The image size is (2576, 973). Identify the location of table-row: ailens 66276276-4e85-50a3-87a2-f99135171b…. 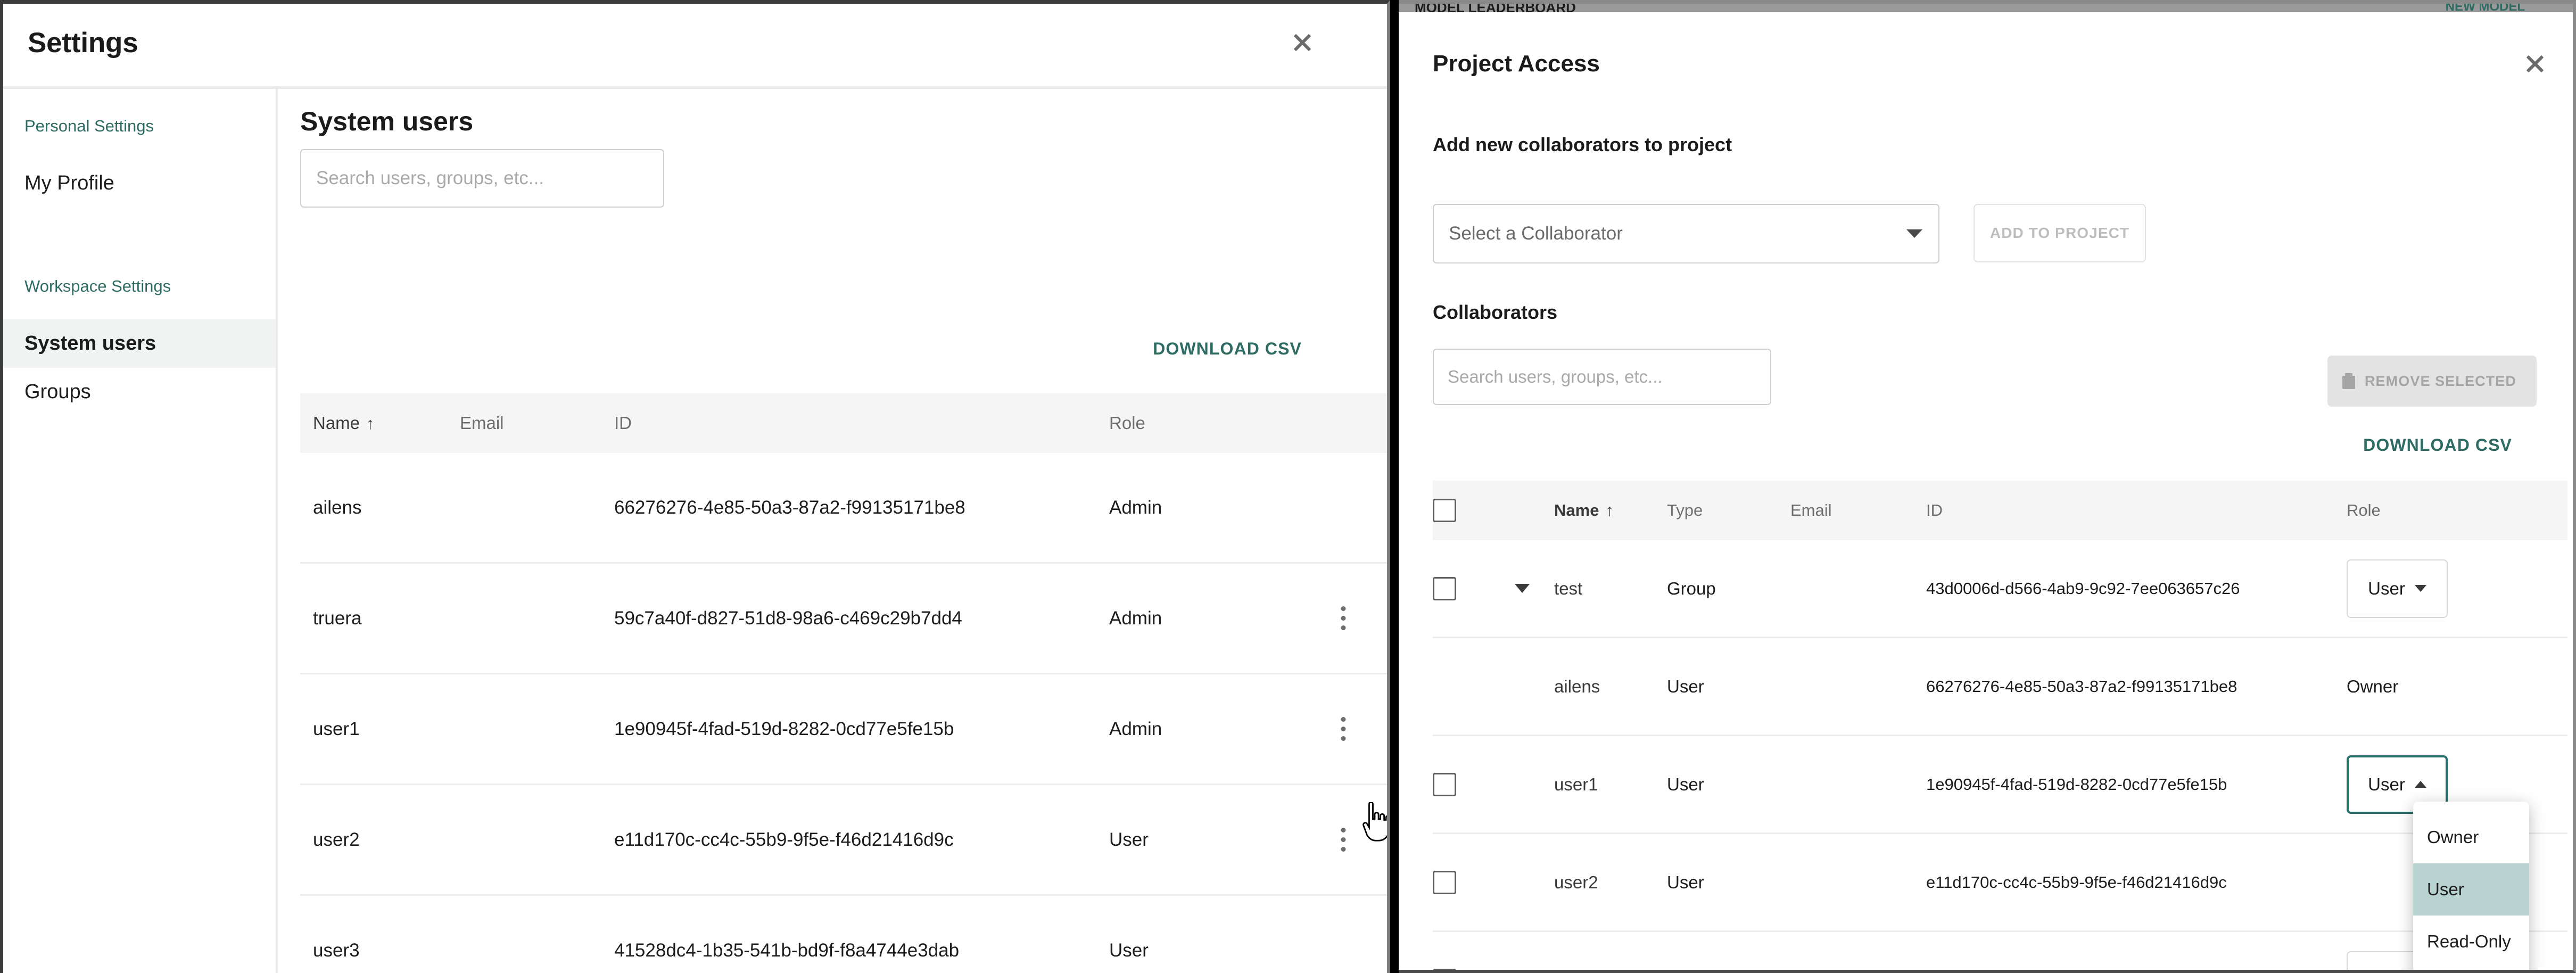
(843, 508).